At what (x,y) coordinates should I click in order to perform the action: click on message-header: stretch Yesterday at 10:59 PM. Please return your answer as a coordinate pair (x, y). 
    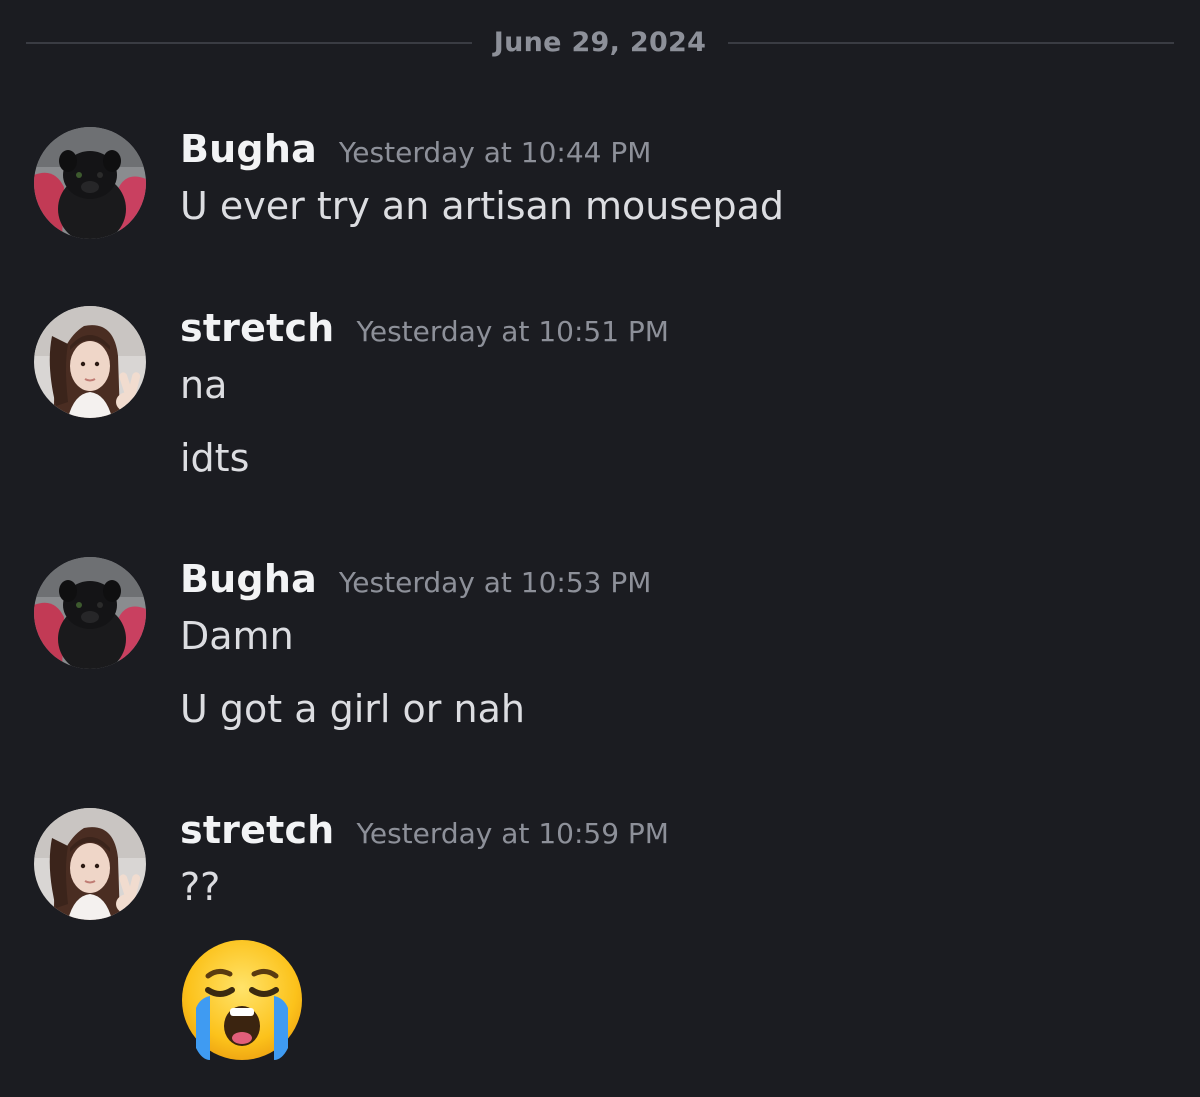
    Looking at the image, I should click on (424, 830).